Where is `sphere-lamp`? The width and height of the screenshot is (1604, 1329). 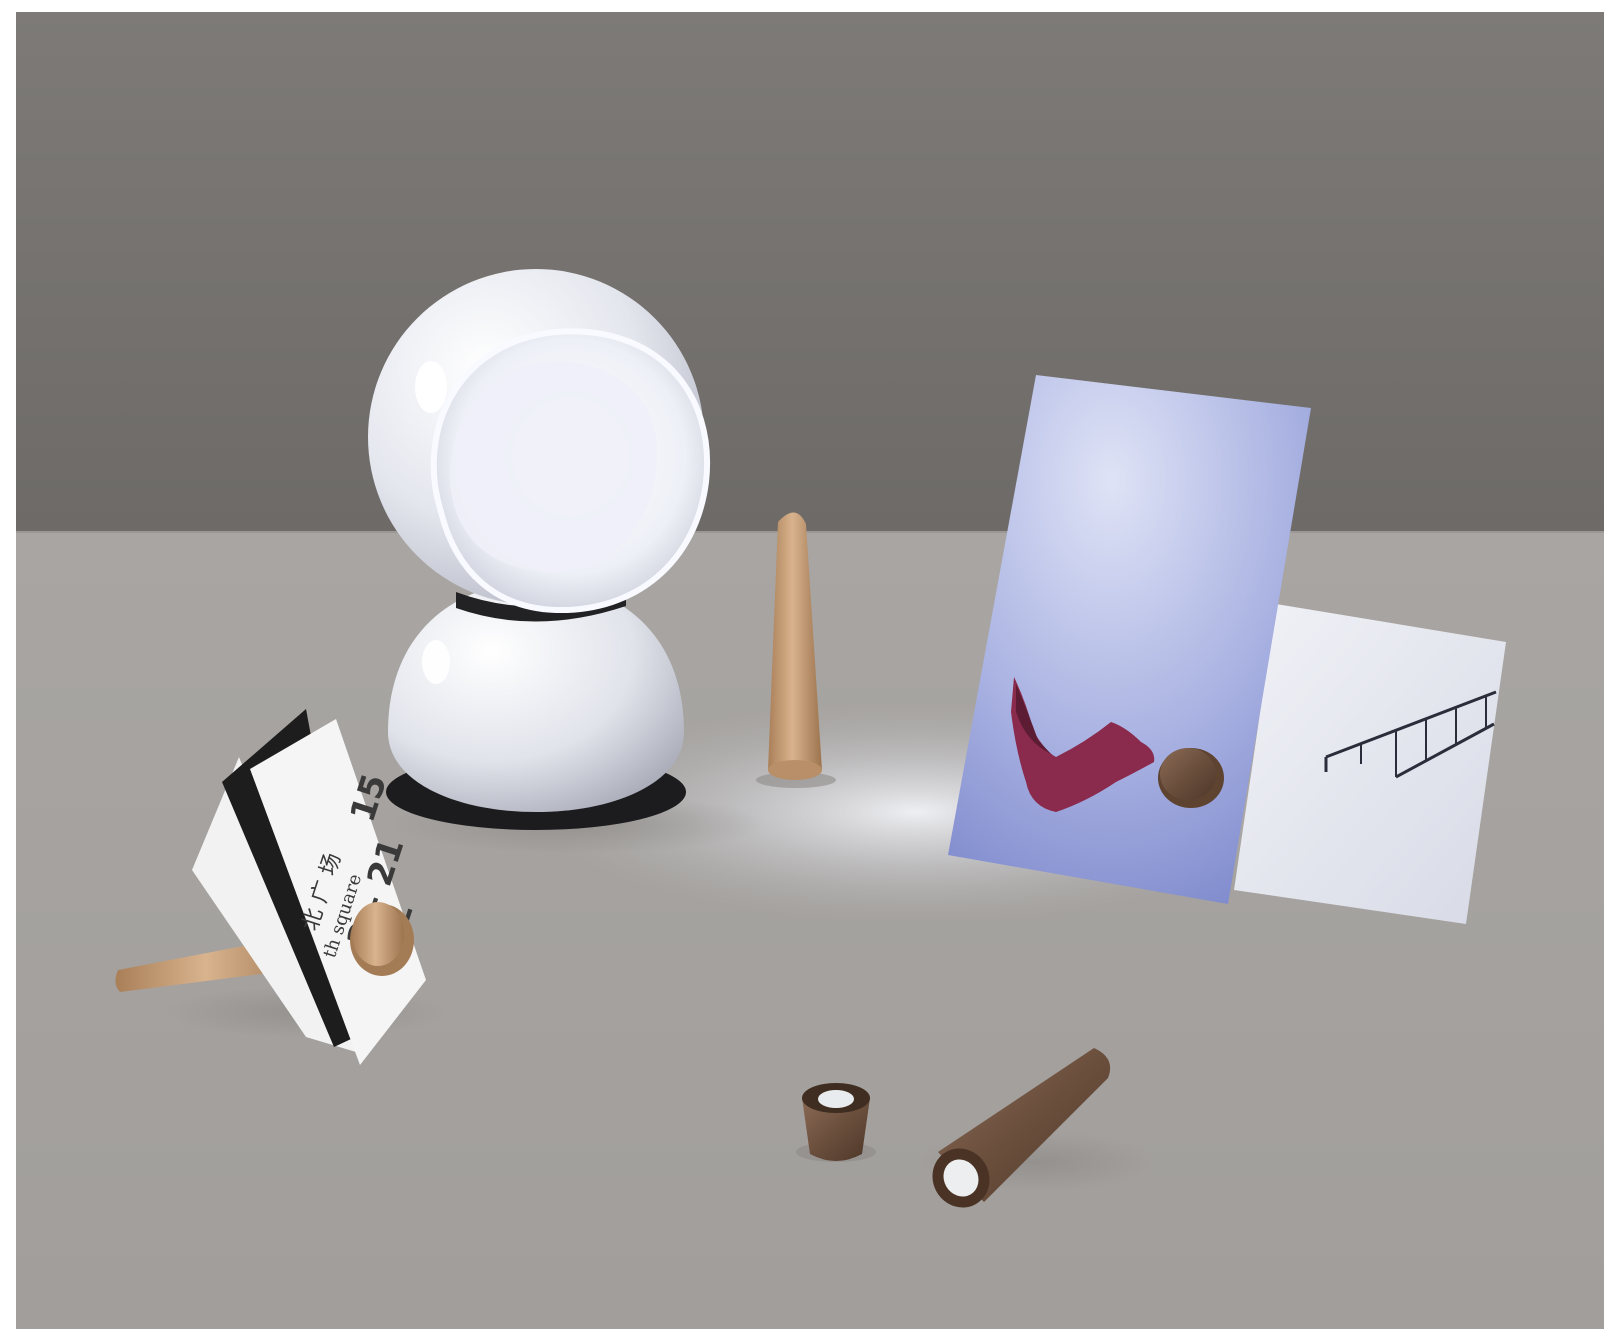 sphere-lamp is located at coordinates (539, 549).